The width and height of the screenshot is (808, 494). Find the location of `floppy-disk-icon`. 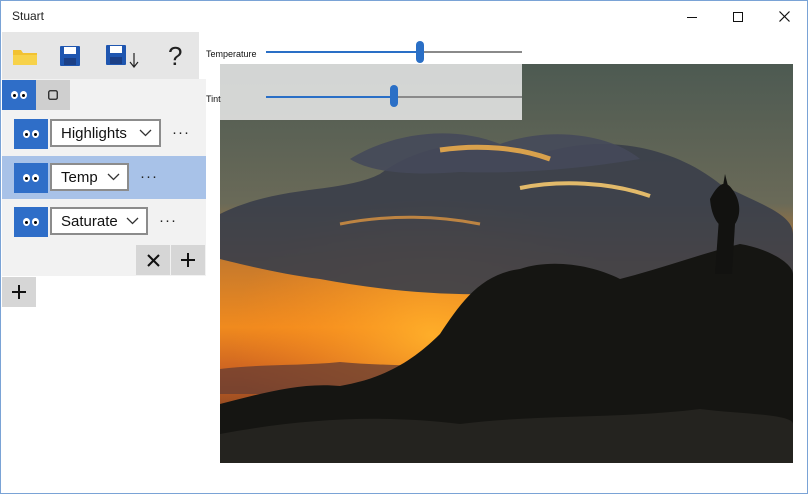

floppy-disk-icon is located at coordinates (70, 55).